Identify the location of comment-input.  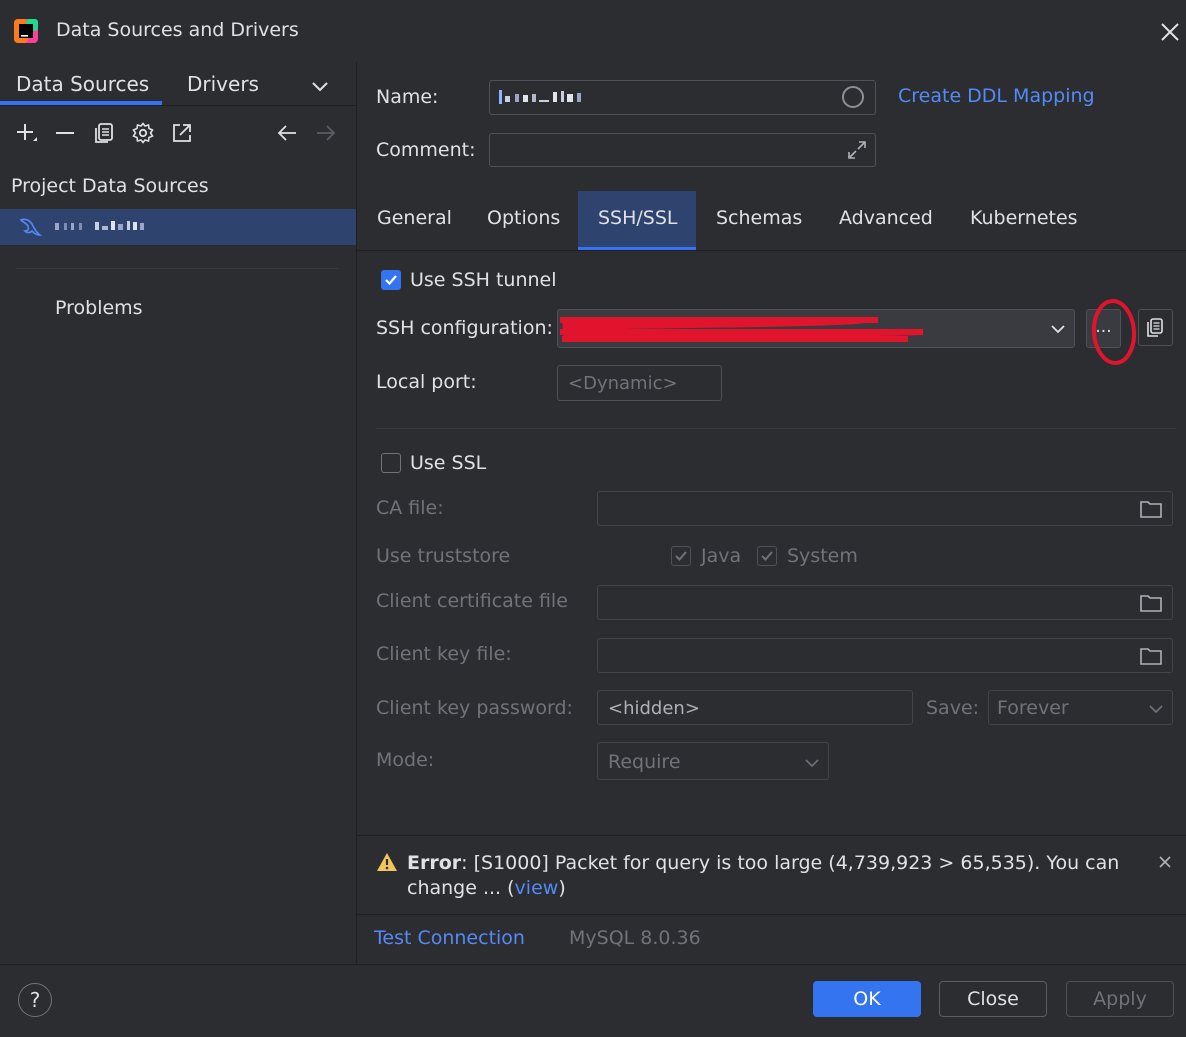
(682, 150).